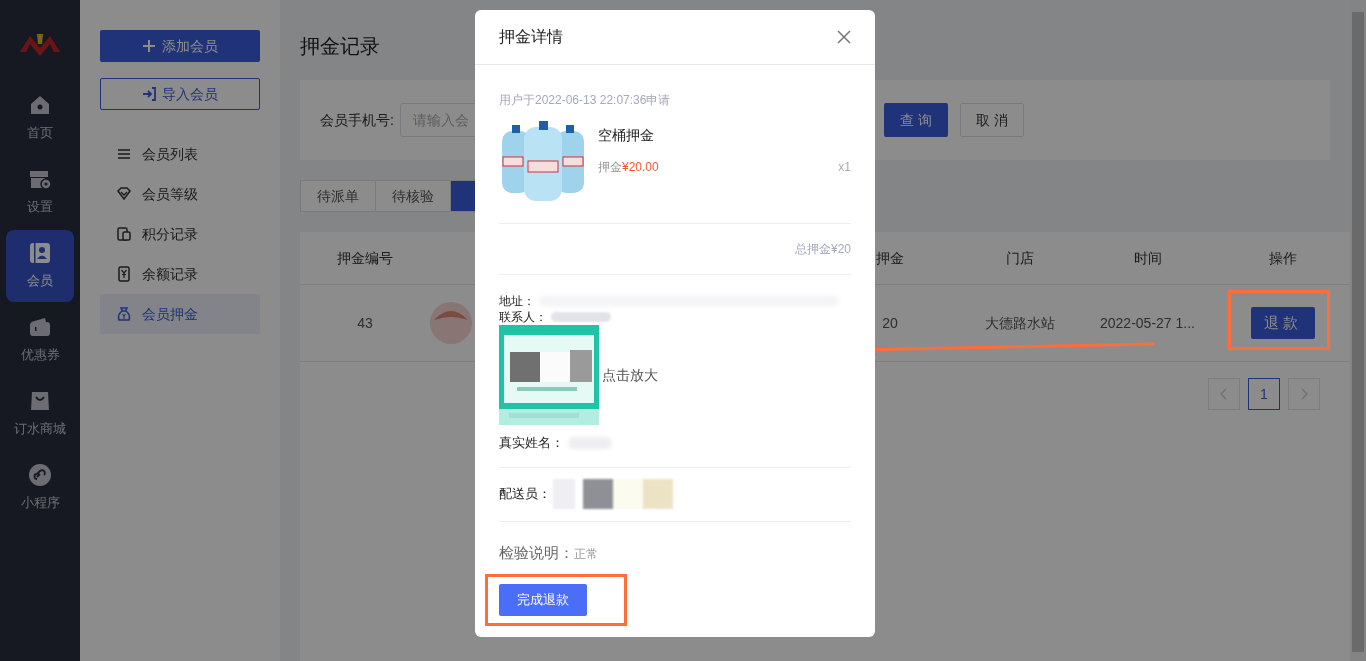 The height and width of the screenshot is (661, 1366). I want to click on address-label: 地址：, so click(517, 301).